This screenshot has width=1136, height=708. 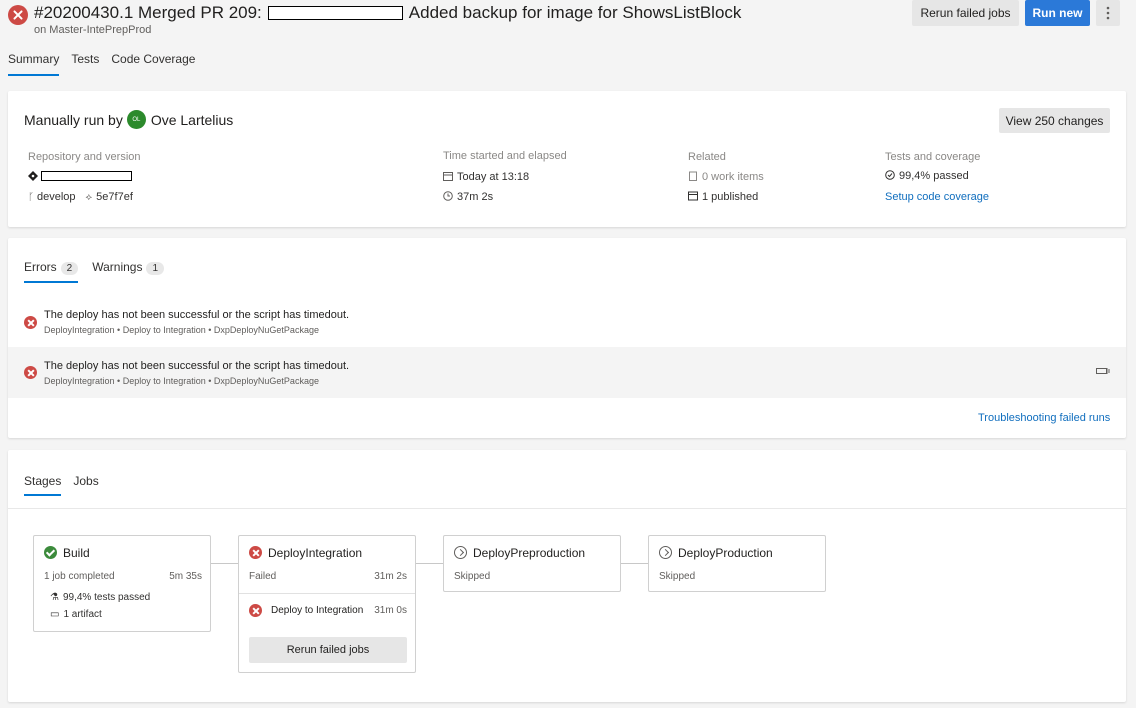 I want to click on stage-deploy-preproduction: DeployPreproduction Skipped, so click(x=532, y=563).